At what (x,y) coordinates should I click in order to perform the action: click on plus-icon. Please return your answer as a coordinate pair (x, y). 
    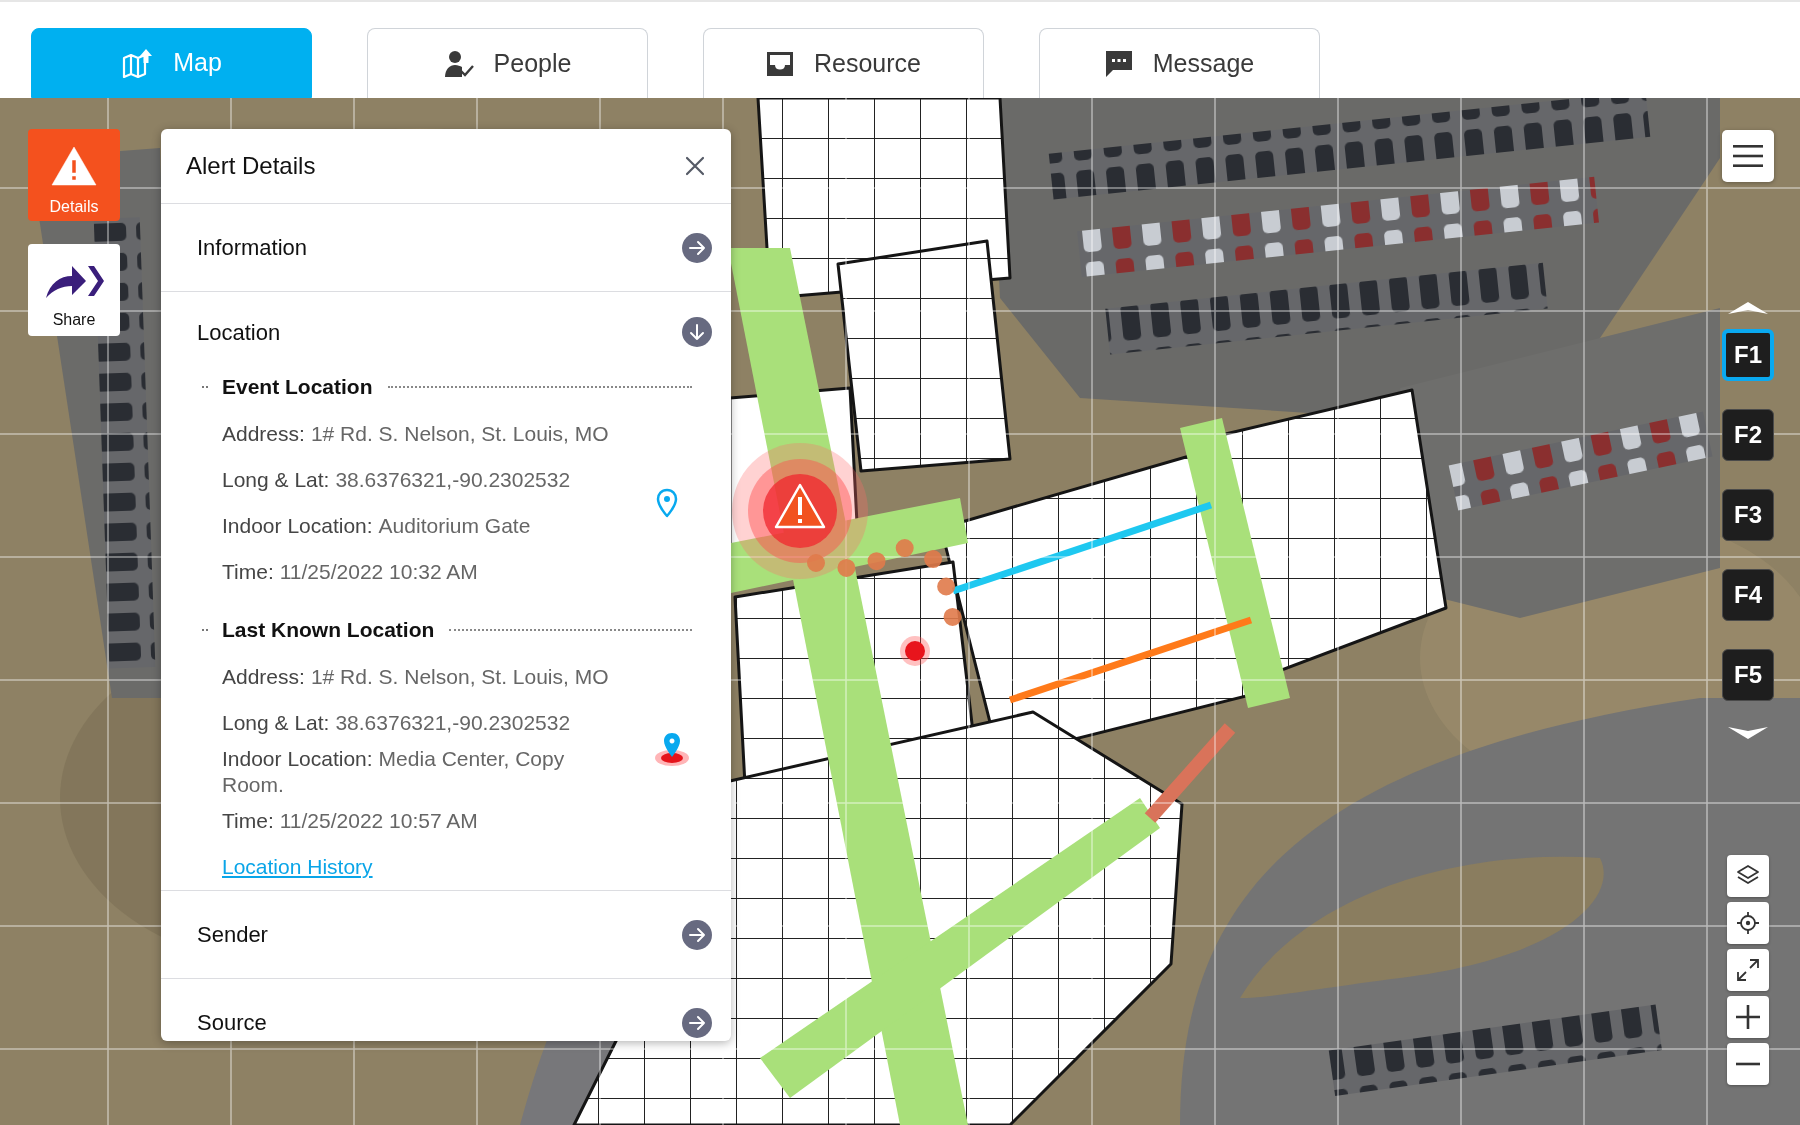
    Looking at the image, I should click on (1748, 1017).